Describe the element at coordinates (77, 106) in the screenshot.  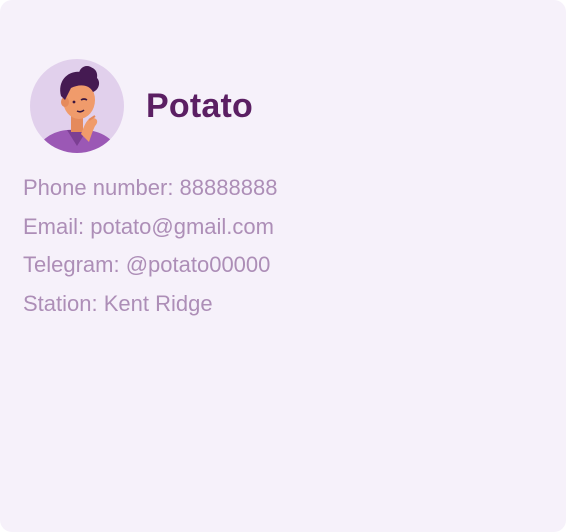
I see `avatar` at that location.